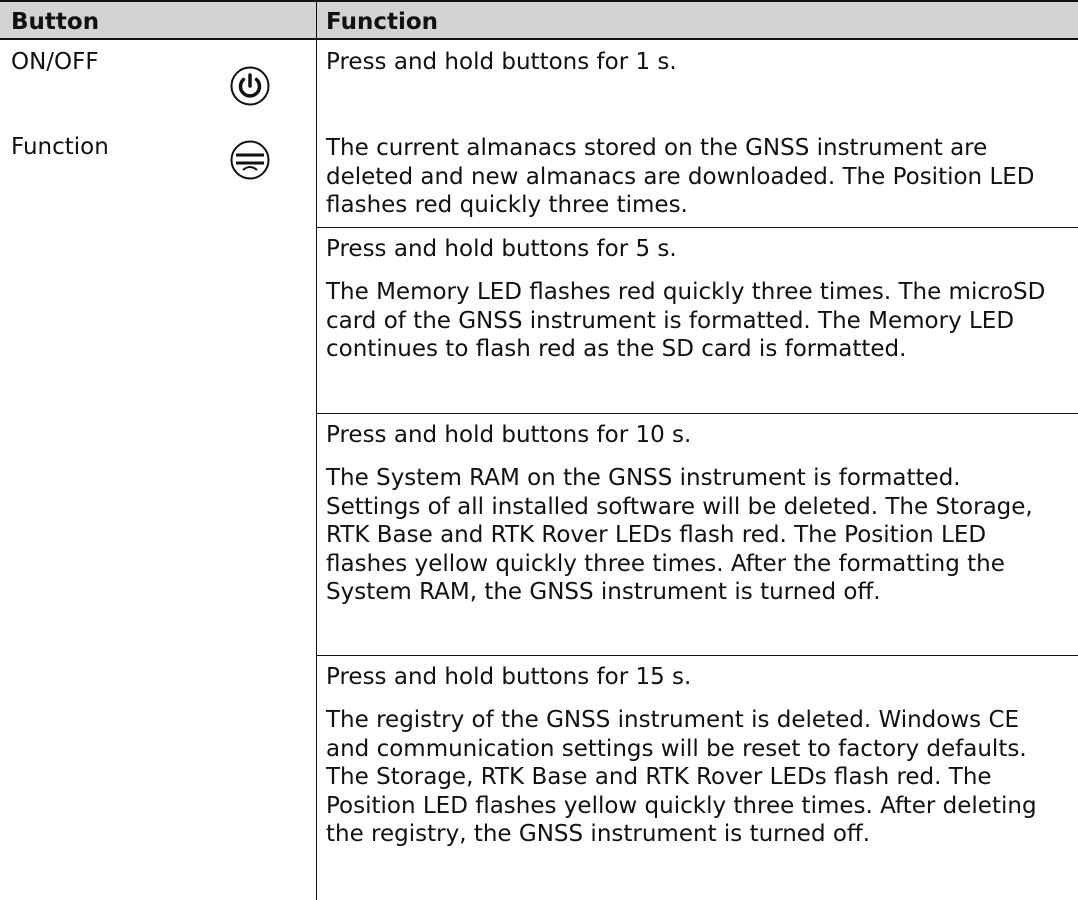 This screenshot has height=900, width=1078. I want to click on hold-10s-title: Press and hold buttons for 10 s., so click(509, 435).